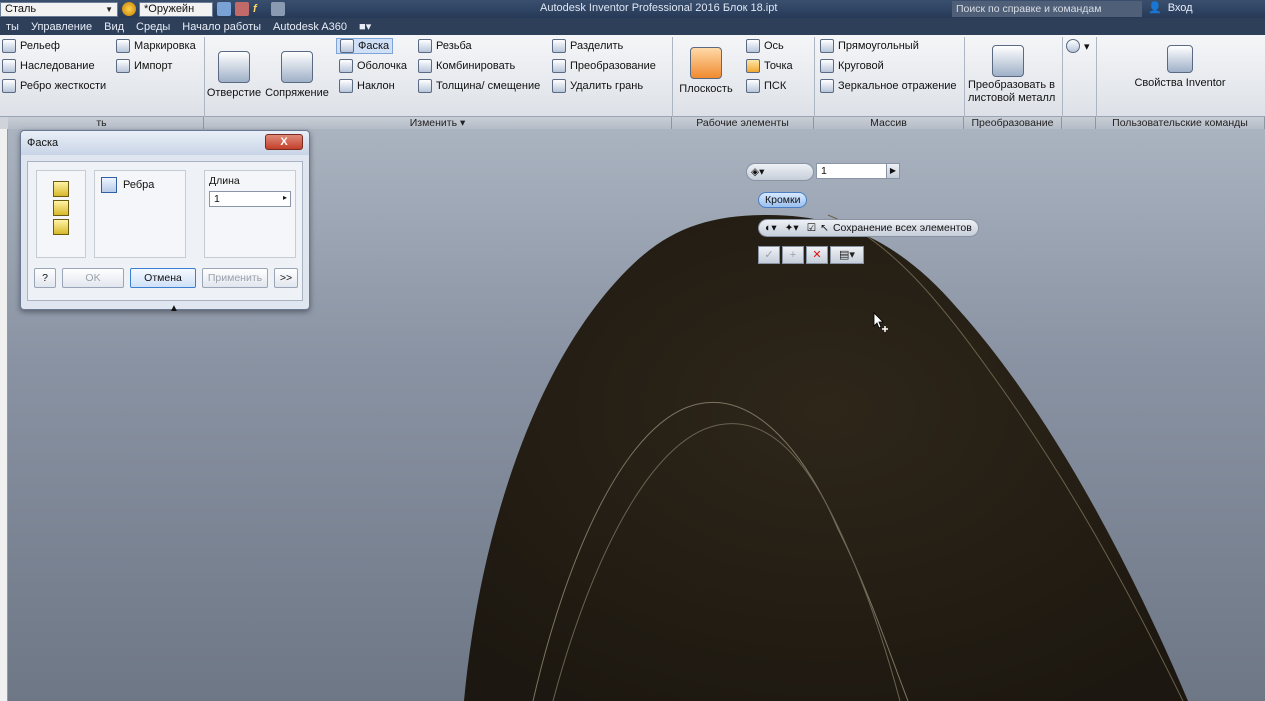 This screenshot has width=1265, height=701. I want to click on sheetmetal-icon, so click(1008, 61).